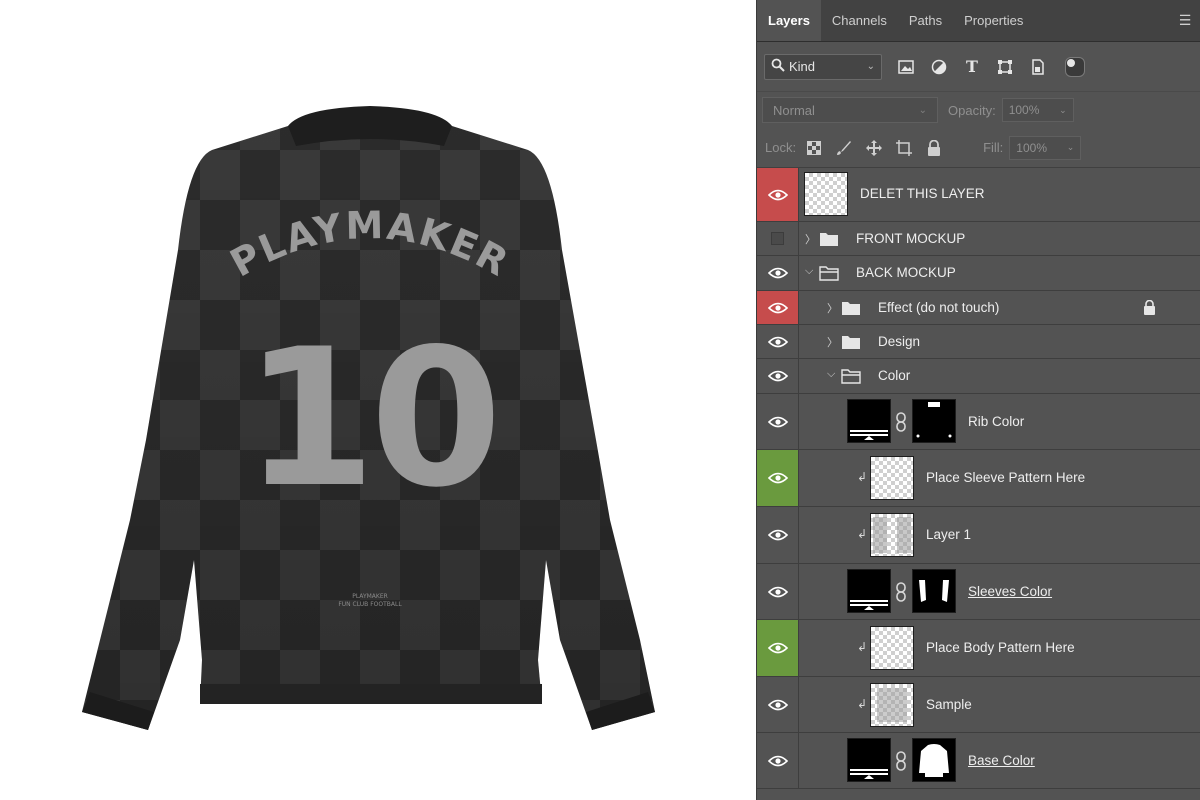  I want to click on folder-open-icon, so click(829, 273).